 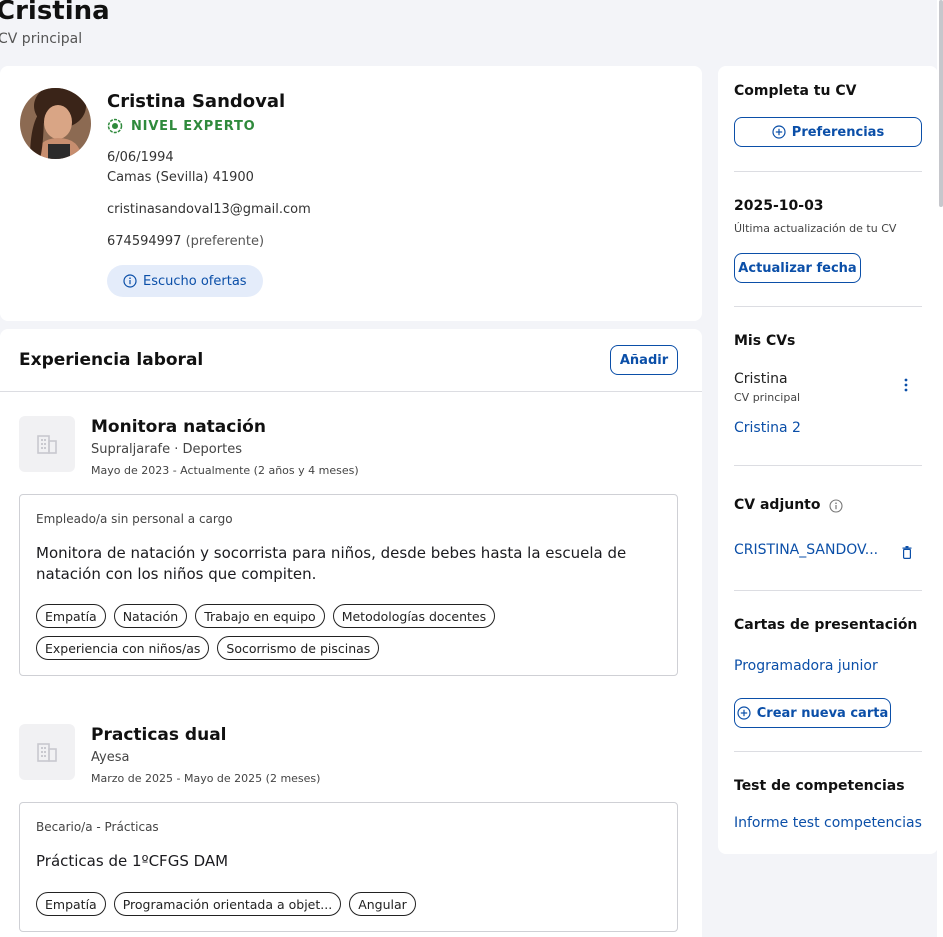 I want to click on update-date-button: Actualizar fecha, so click(x=797, y=268).